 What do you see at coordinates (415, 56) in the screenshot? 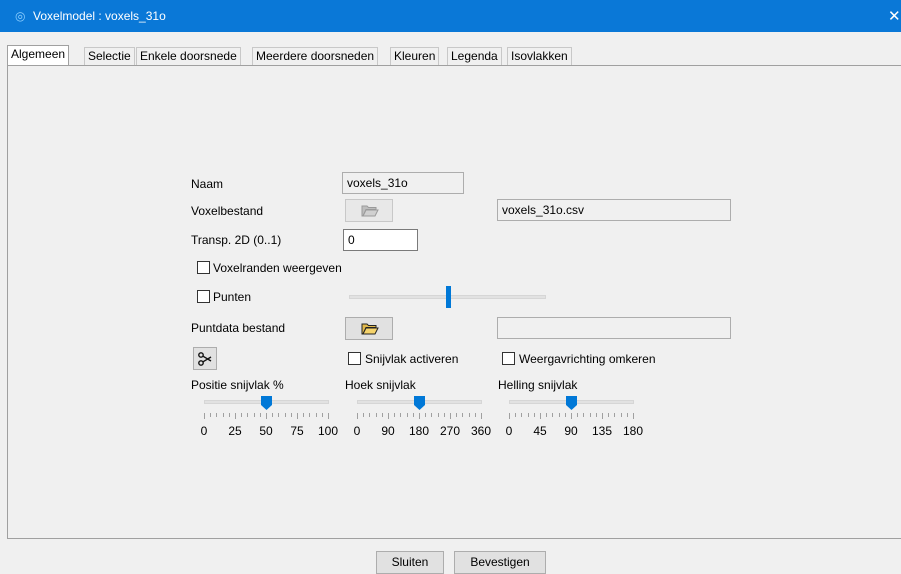
I see `tab-kleuren: Kleuren` at bounding box center [415, 56].